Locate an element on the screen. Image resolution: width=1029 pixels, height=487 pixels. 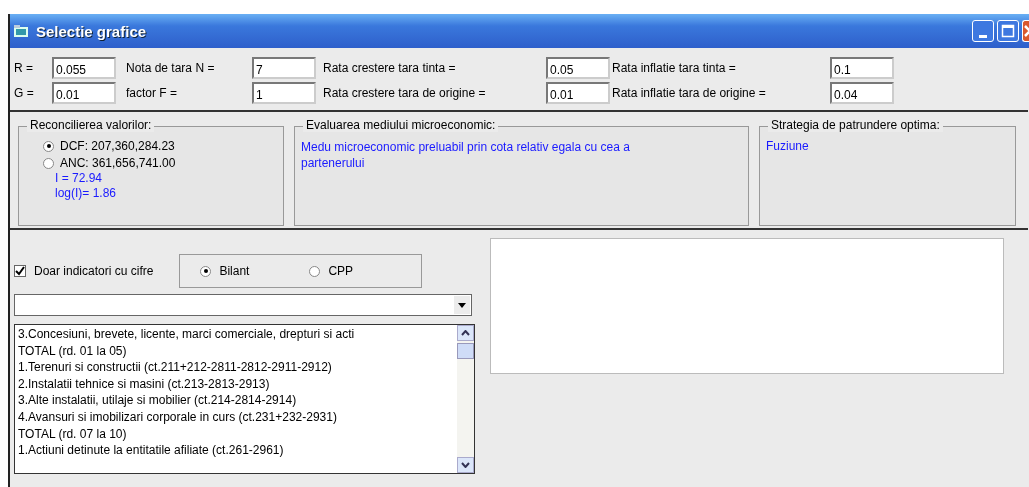
list-item: 2.Instalatii tehnice si masini (ct.213-2813-2913) is located at coordinates (236, 384).